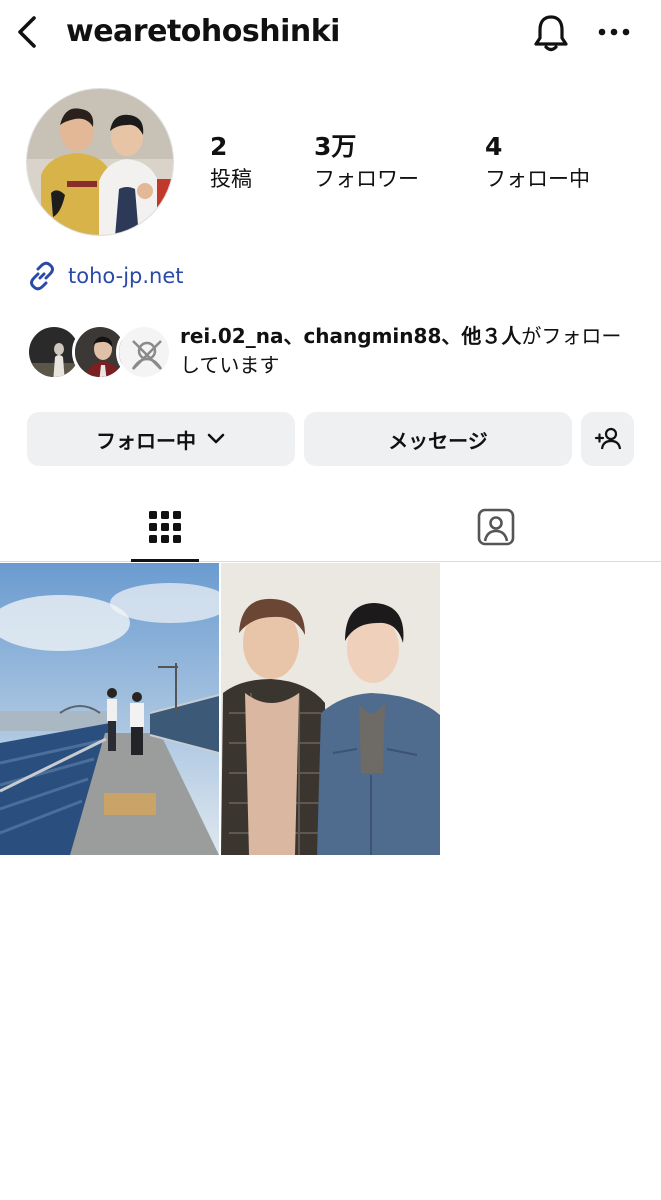 This screenshot has width=661, height=1200. Describe the element at coordinates (203, 31) in the screenshot. I see `profile-username: wearetohoshinki` at that location.